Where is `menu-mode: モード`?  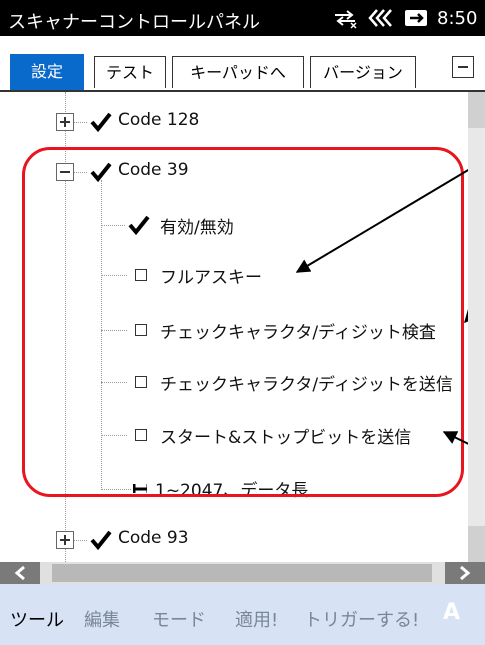 menu-mode: モード is located at coordinates (179, 619).